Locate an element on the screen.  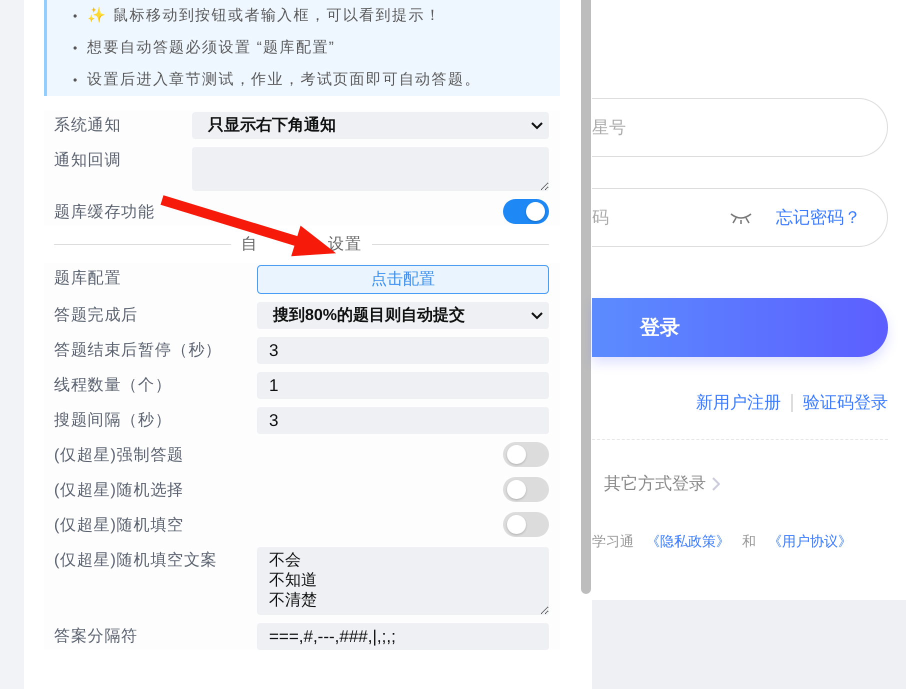
account-field: 星号 is located at coordinates (740, 127).